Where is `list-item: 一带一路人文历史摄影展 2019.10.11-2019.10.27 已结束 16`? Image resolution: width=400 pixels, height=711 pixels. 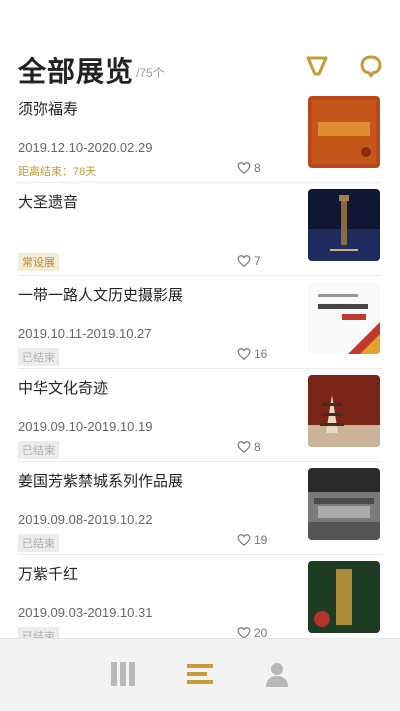
list-item: 一带一路人文历史摄影展 2019.10.11-2019.10.27 已结束 16 is located at coordinates (200, 322).